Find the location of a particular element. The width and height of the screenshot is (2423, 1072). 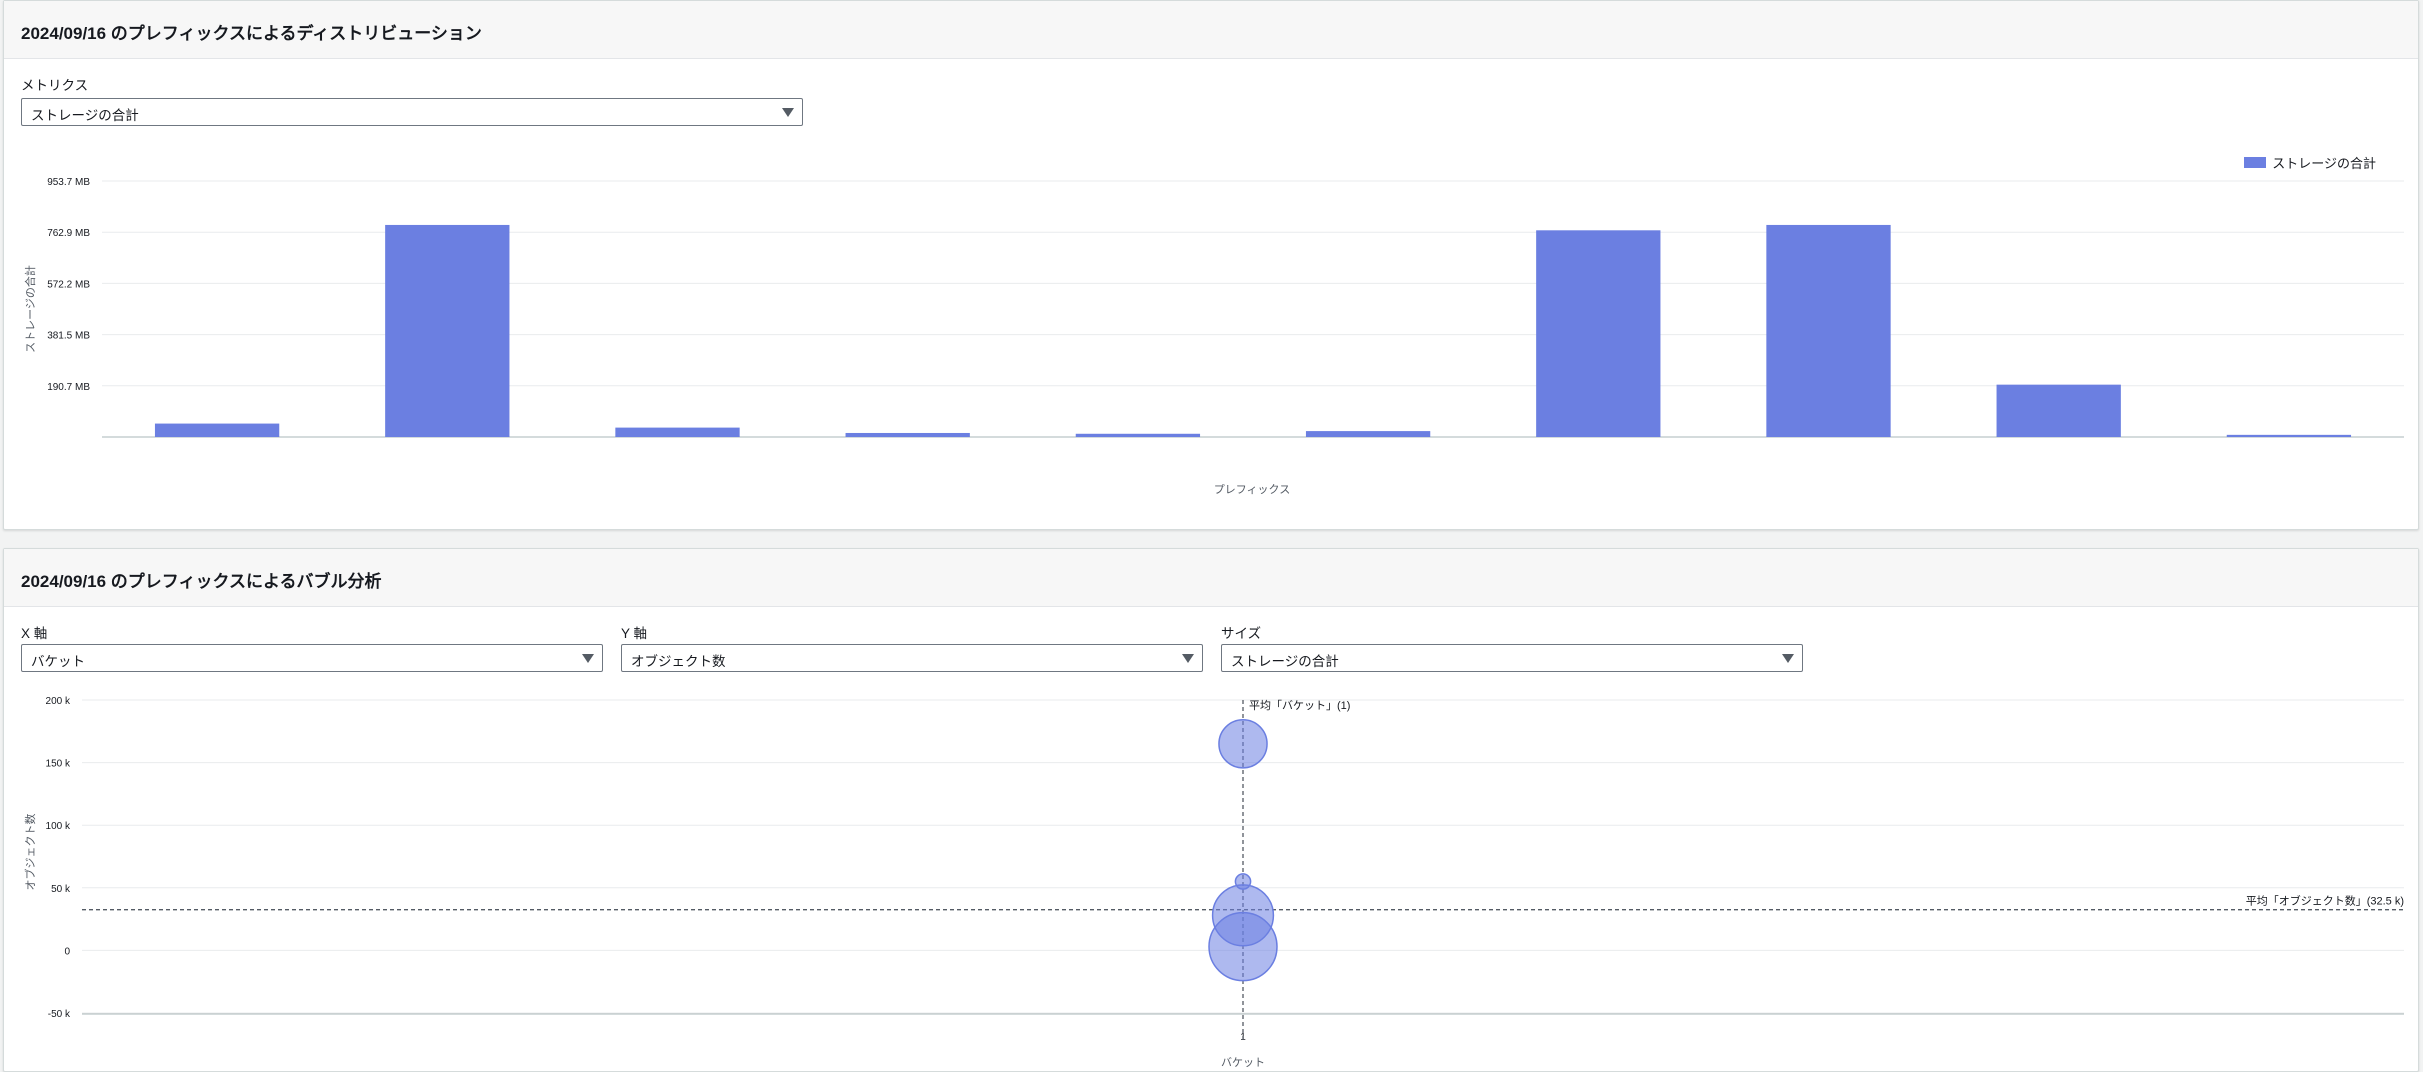

y-tick-label: -50 k is located at coordinates (59, 1014).